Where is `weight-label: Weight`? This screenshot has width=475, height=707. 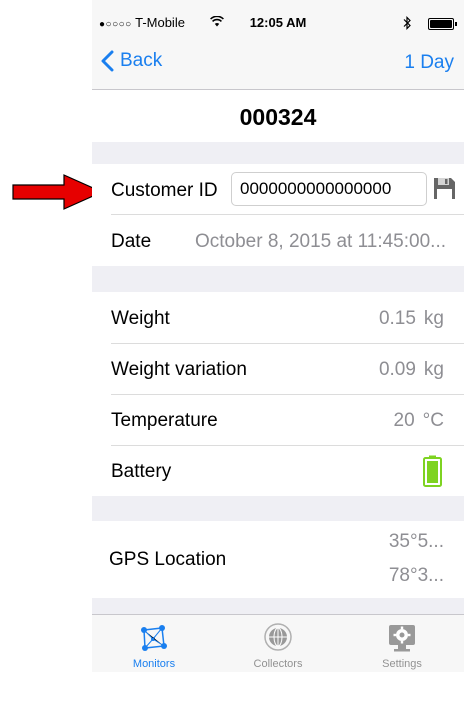
weight-label: Weight is located at coordinates (140, 318).